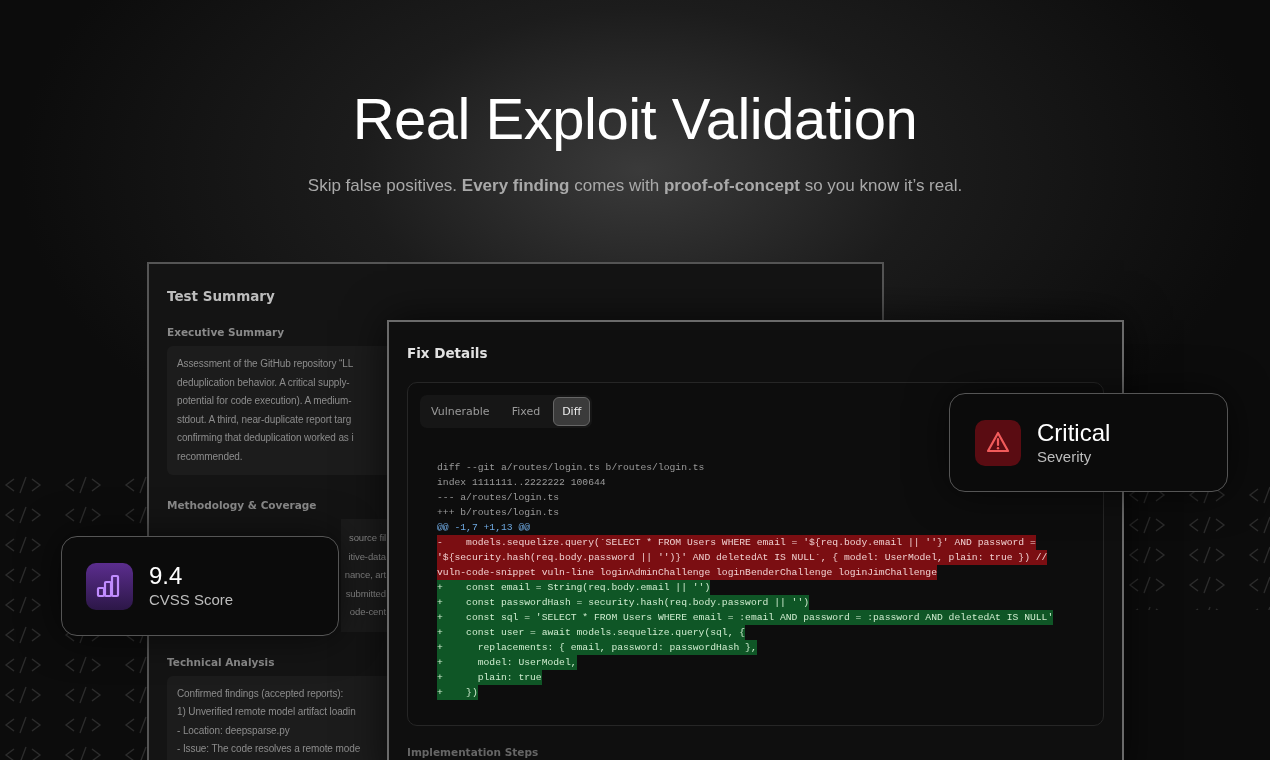 Image resolution: width=1270 pixels, height=760 pixels. What do you see at coordinates (367, 556) in the screenshot?
I see `summary-text-line: itive-data` at bounding box center [367, 556].